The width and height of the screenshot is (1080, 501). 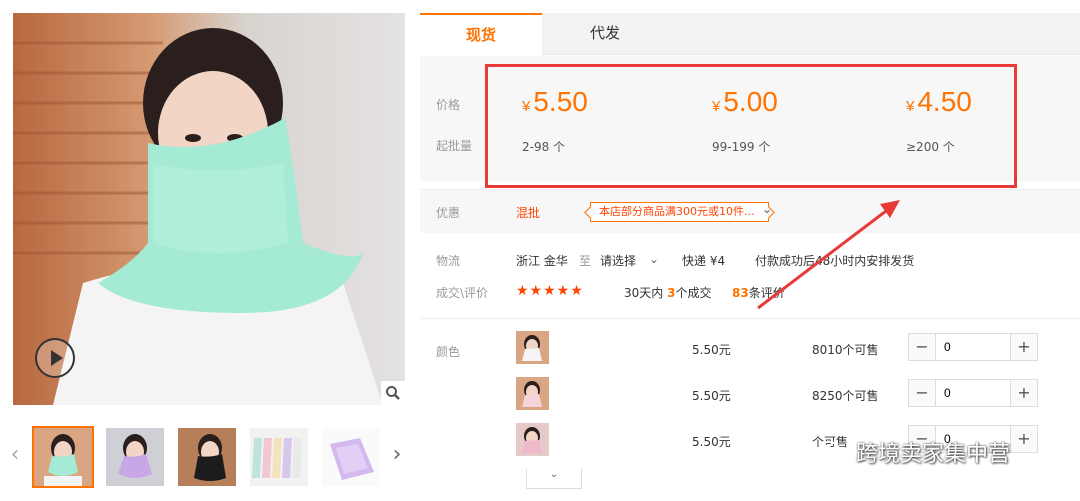 What do you see at coordinates (279, 457) in the screenshot?
I see `thumb-color-options` at bounding box center [279, 457].